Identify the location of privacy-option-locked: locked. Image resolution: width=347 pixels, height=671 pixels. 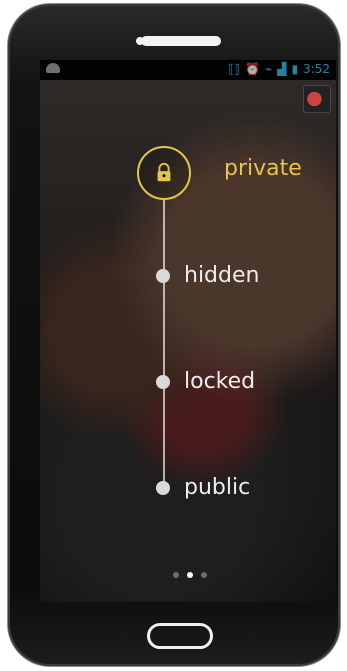
(219, 382).